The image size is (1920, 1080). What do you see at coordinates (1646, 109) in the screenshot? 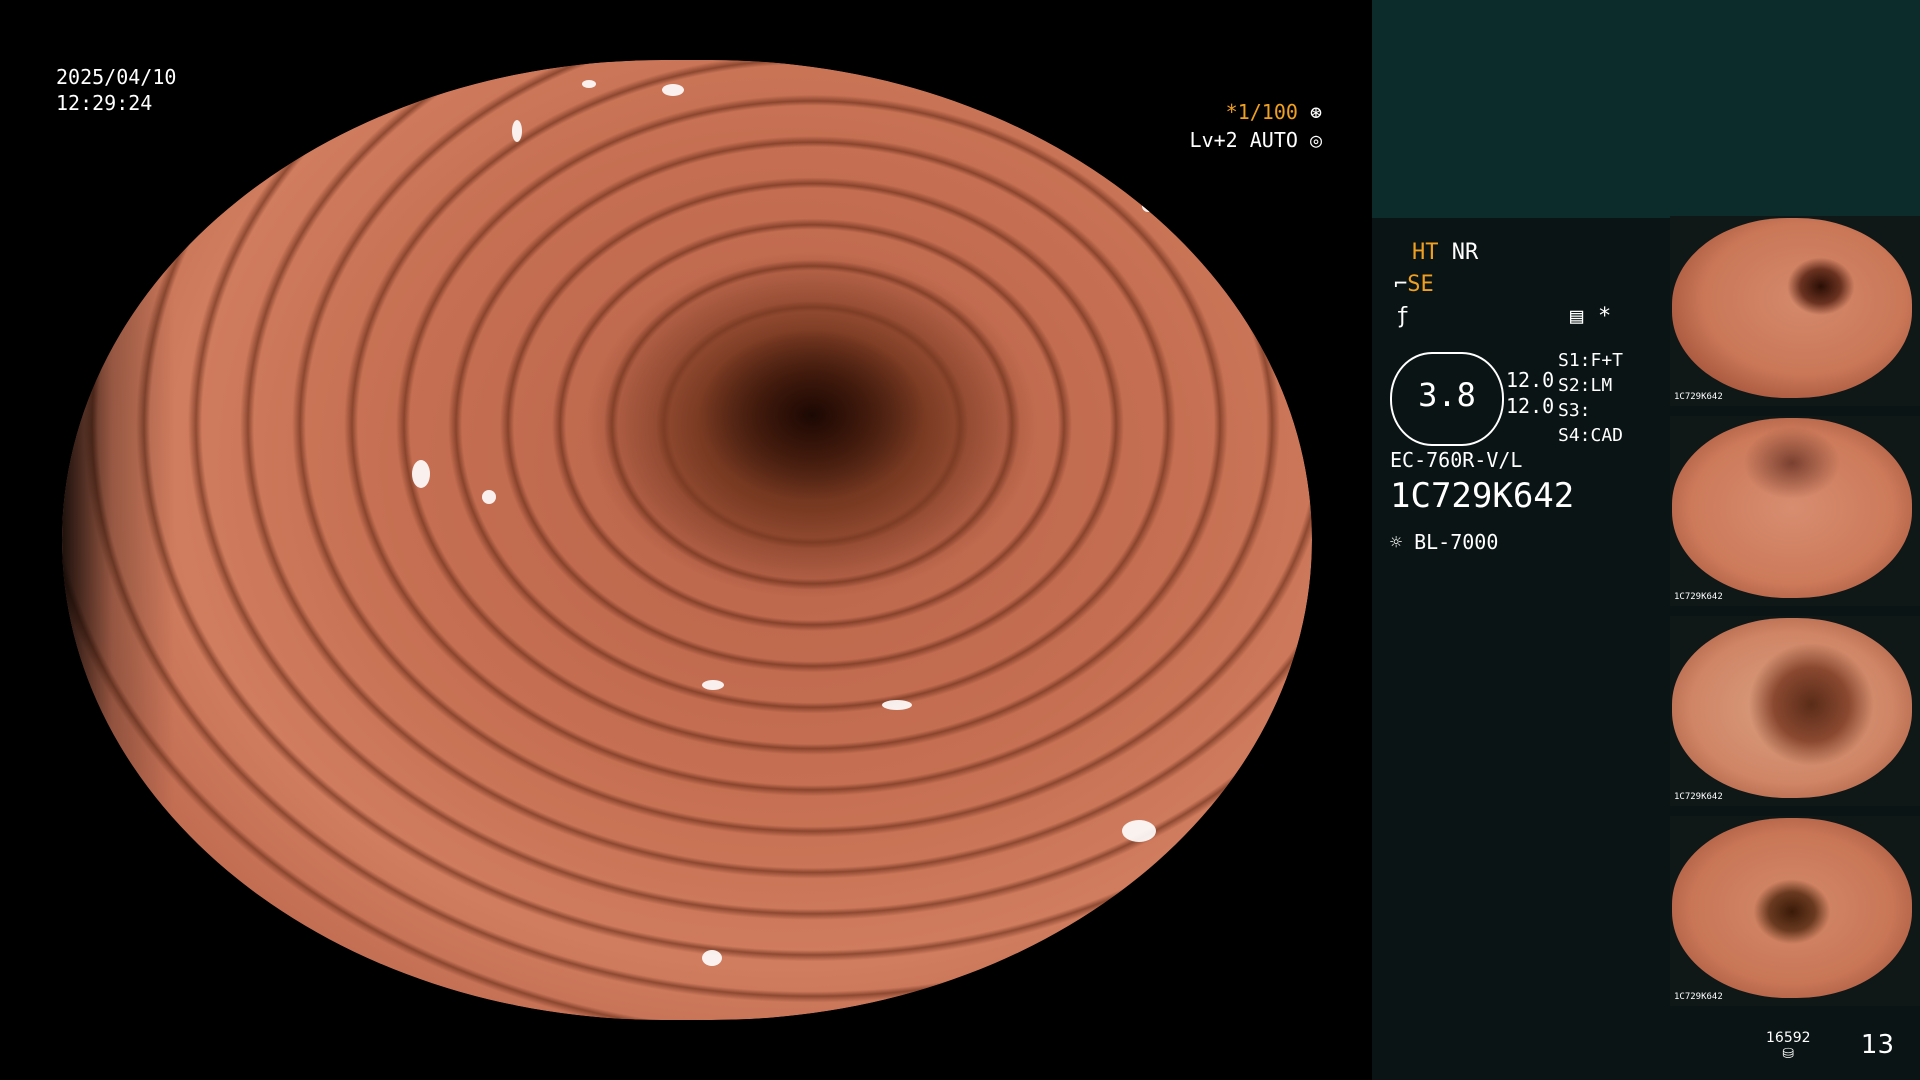
I see `side-panel-header` at bounding box center [1646, 109].